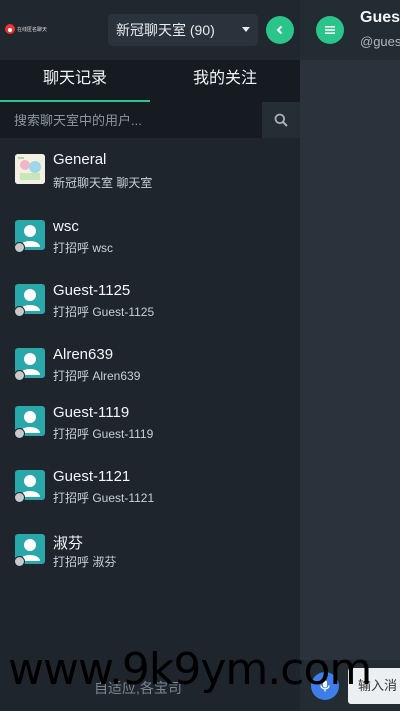  I want to click on chat-item-user: Guest-1119 打招呼 Guest-1119, so click(150, 426).